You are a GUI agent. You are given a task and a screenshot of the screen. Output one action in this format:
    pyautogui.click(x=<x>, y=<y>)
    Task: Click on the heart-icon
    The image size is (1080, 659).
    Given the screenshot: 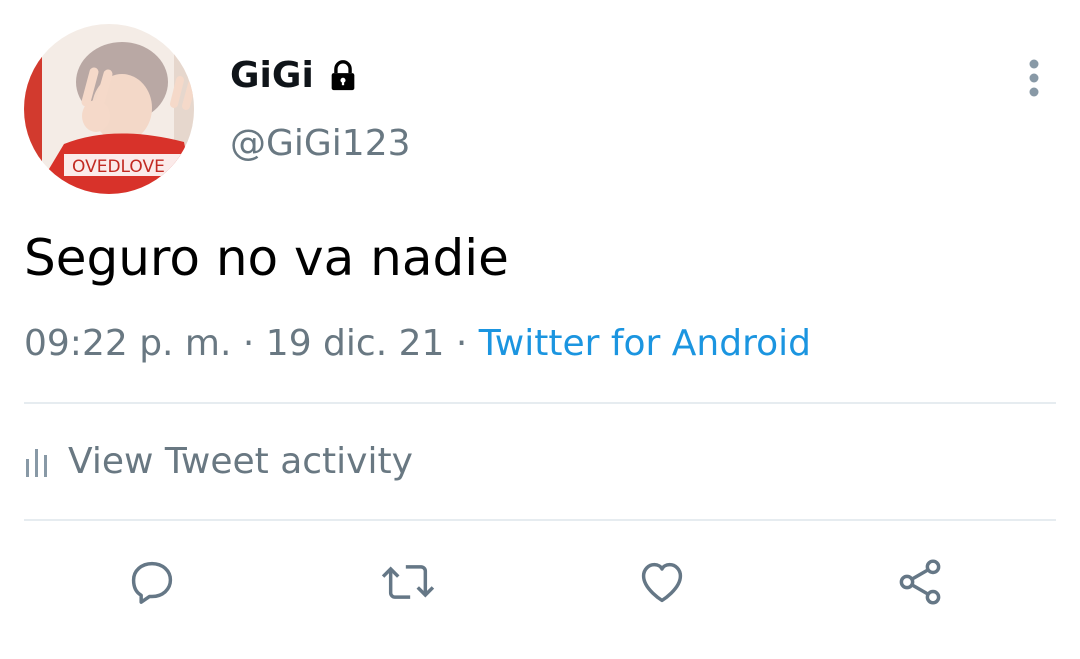 What is the action you would take?
    pyautogui.click(x=662, y=582)
    